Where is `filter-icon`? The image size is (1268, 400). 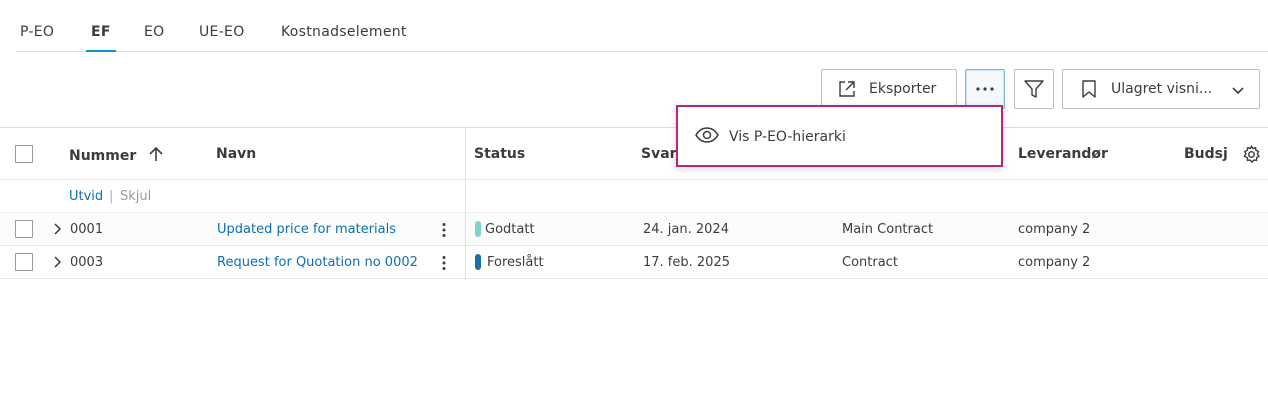
filter-icon is located at coordinates (1034, 89).